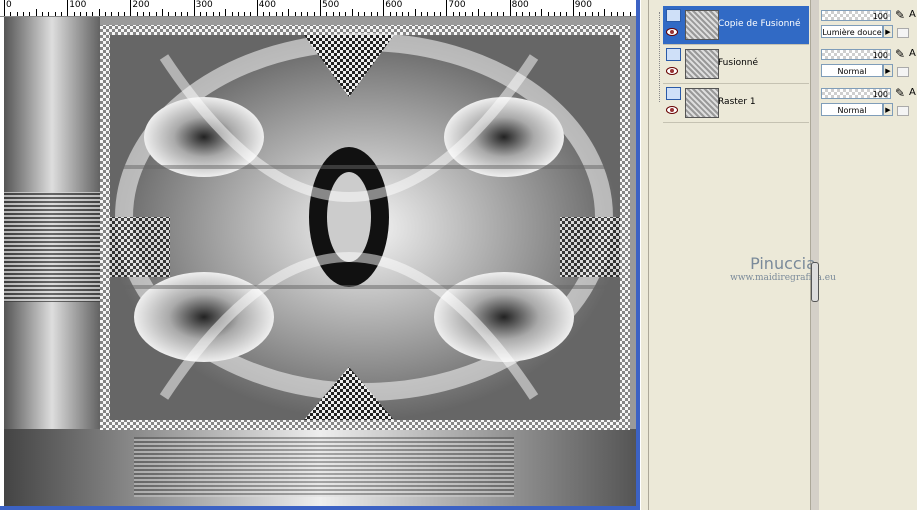 The height and width of the screenshot is (510, 917). What do you see at coordinates (583, 5) in the screenshot?
I see `ruler-label: 900` at bounding box center [583, 5].